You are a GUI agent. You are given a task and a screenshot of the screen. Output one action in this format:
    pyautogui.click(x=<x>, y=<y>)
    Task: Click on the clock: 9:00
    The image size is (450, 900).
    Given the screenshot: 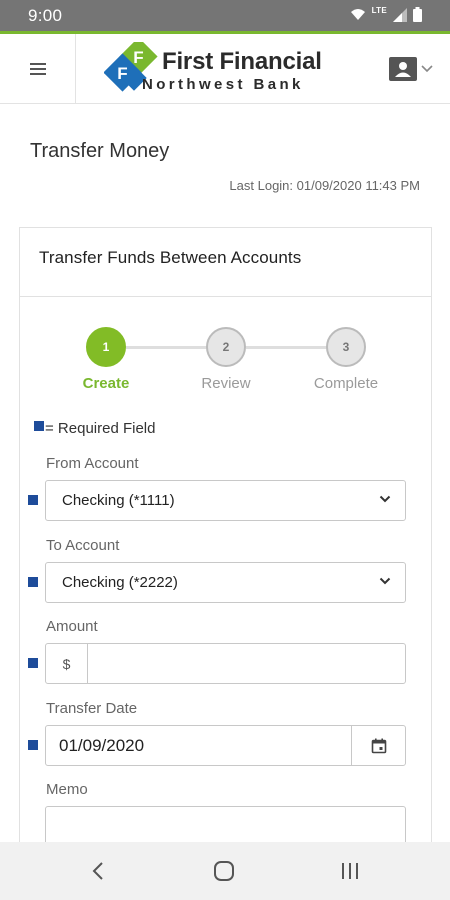 What is the action you would take?
    pyautogui.click(x=45, y=15)
    